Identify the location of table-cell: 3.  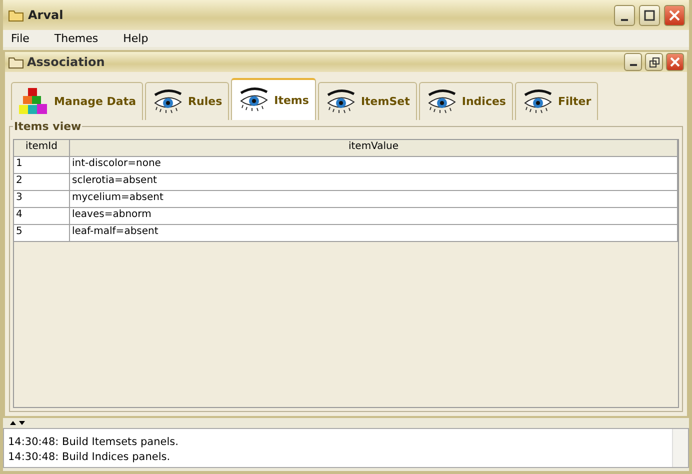
(42, 199).